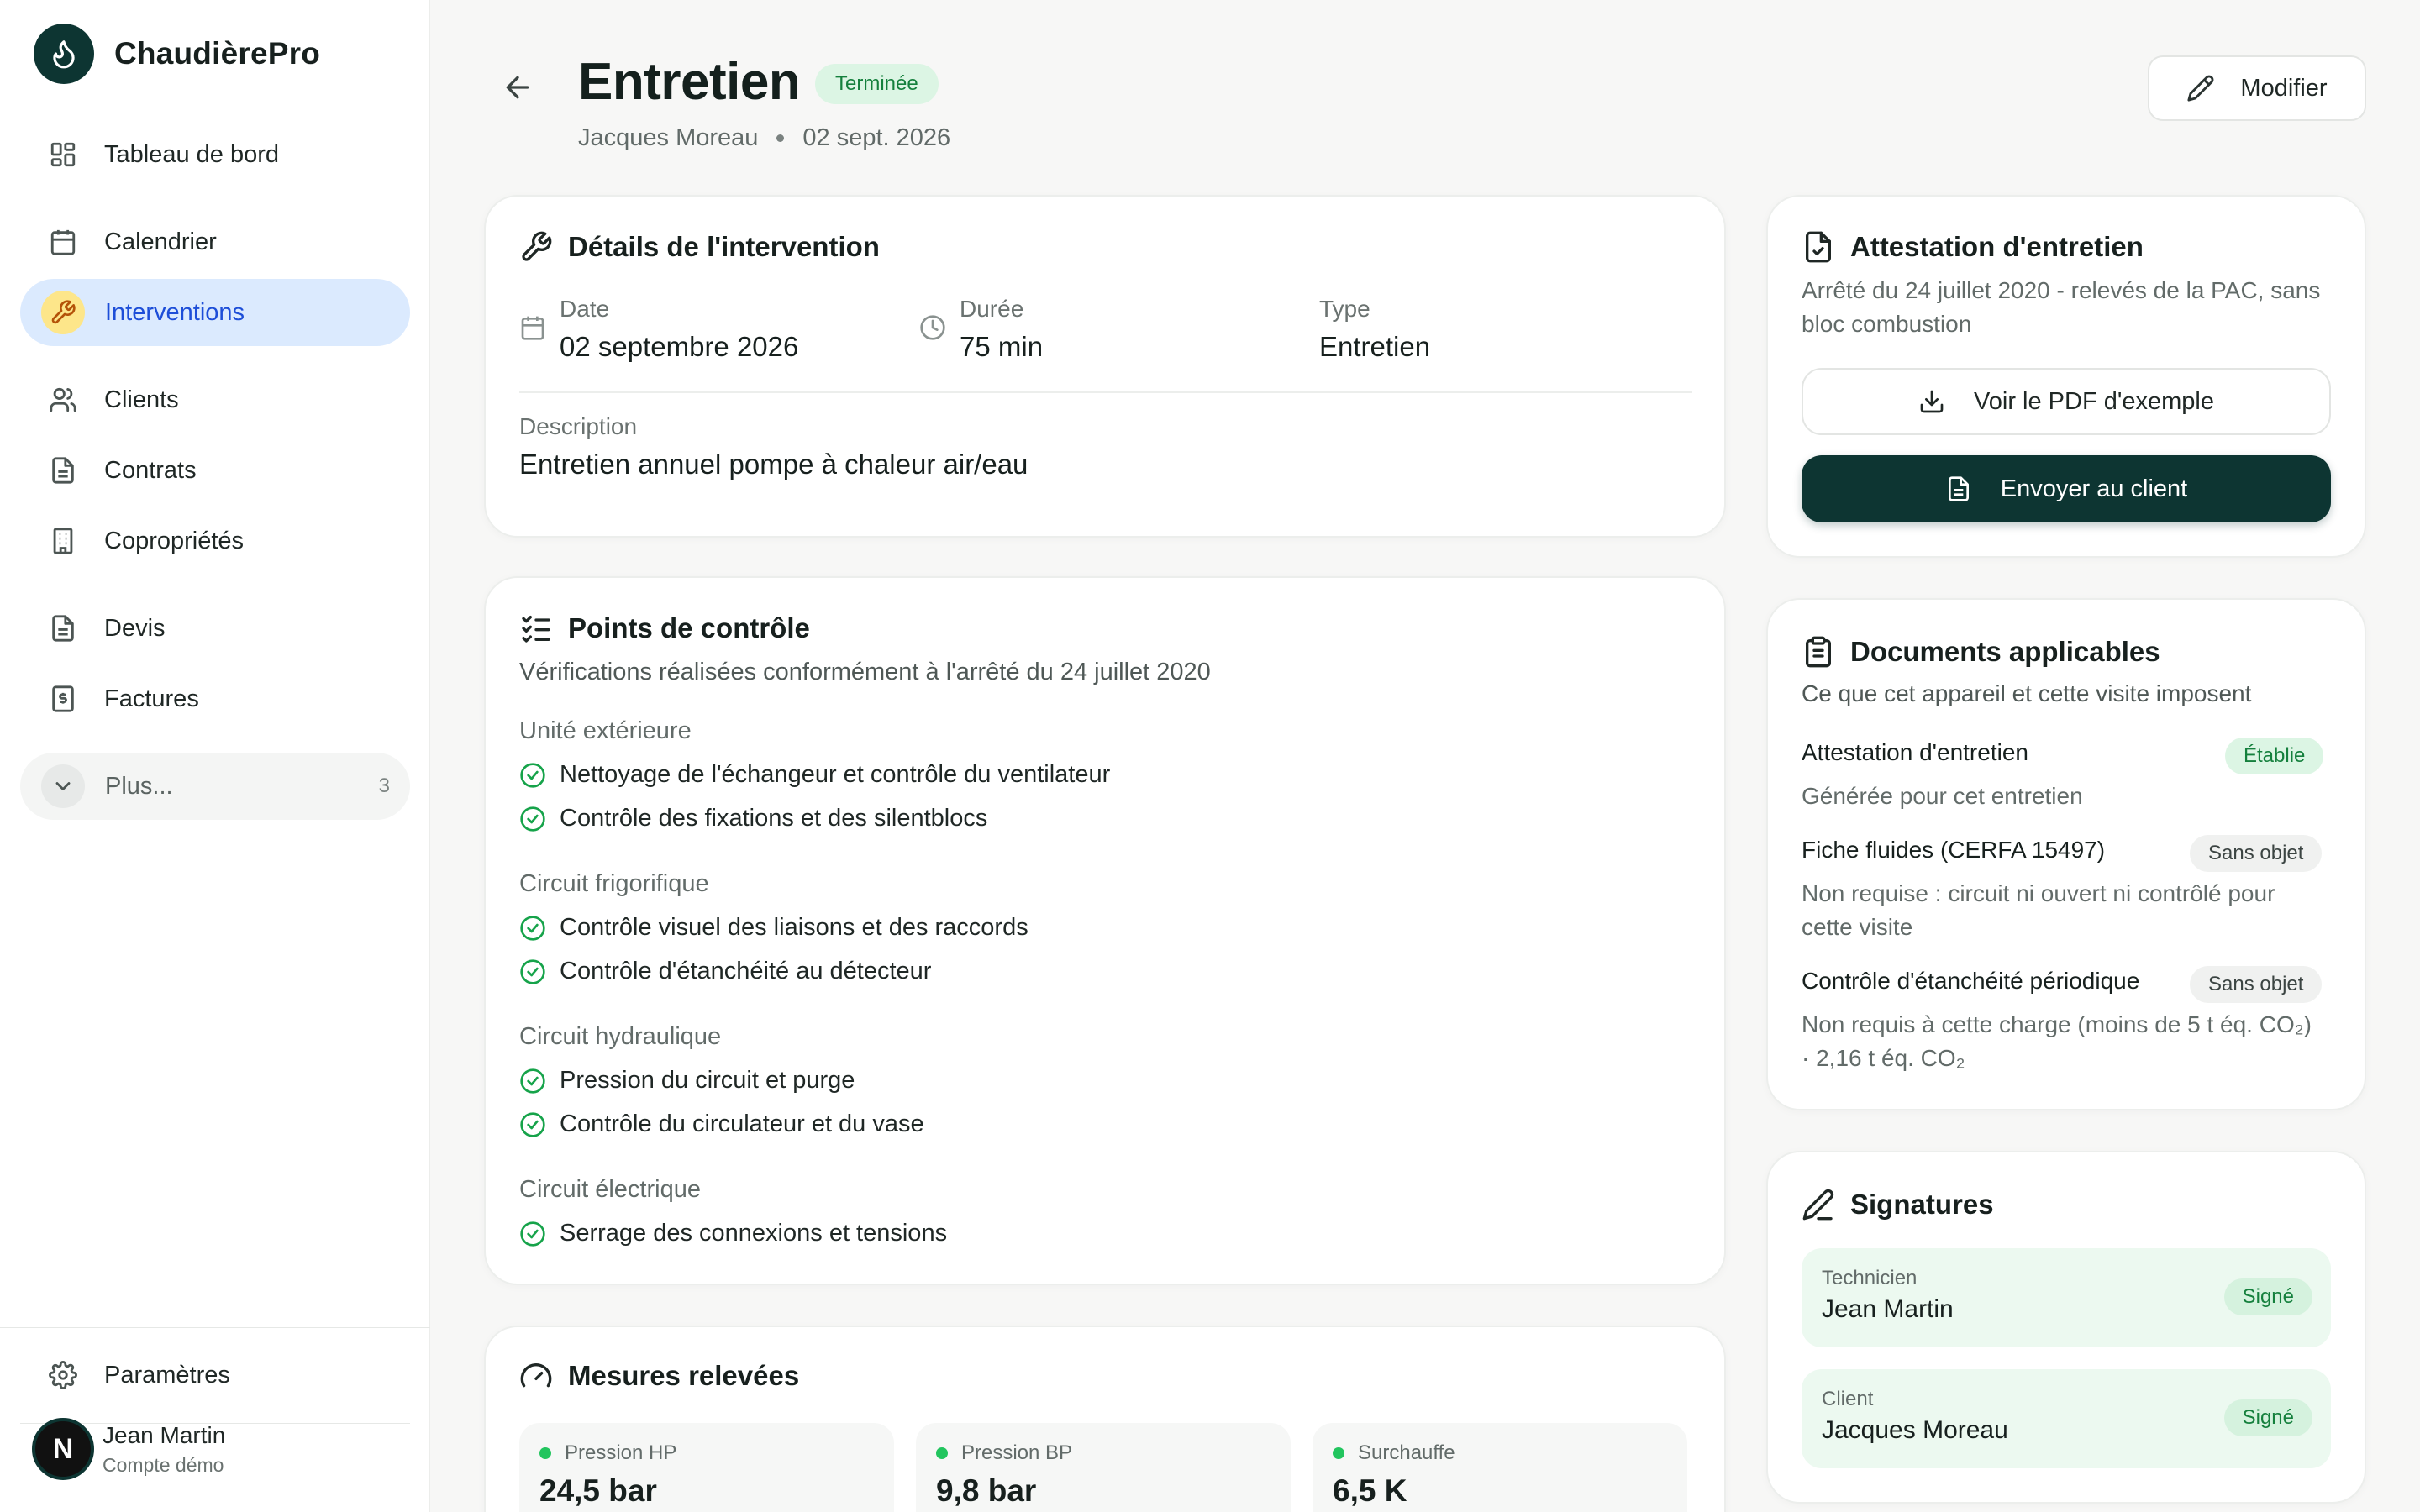 Image resolution: width=2420 pixels, height=1512 pixels. What do you see at coordinates (63, 786) in the screenshot?
I see `chevron-down-icon` at bounding box center [63, 786].